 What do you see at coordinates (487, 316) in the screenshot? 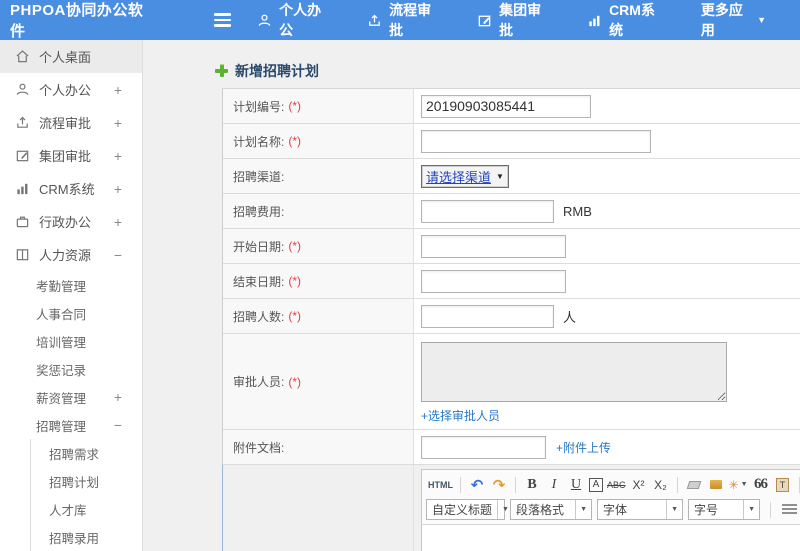
I see `headcount-input` at bounding box center [487, 316].